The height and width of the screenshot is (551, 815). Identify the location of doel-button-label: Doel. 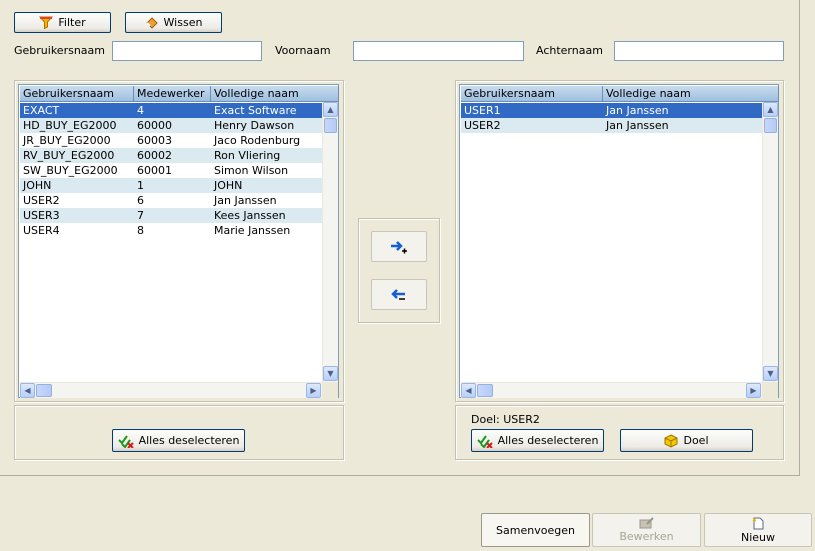
(696, 440).